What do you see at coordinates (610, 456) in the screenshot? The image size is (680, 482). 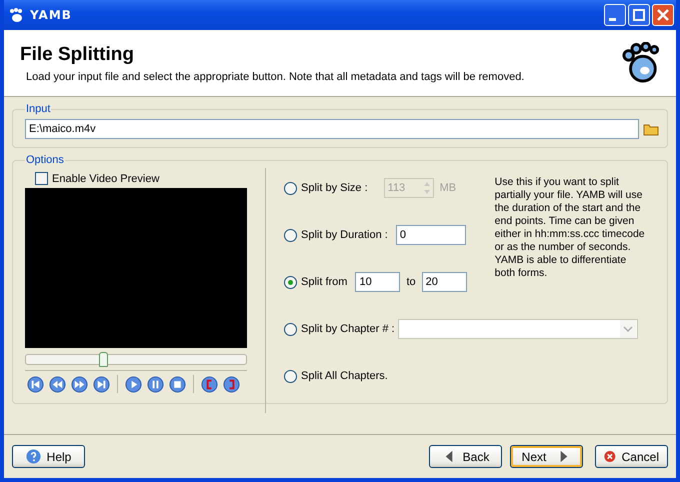 I see `cancel-icon` at bounding box center [610, 456].